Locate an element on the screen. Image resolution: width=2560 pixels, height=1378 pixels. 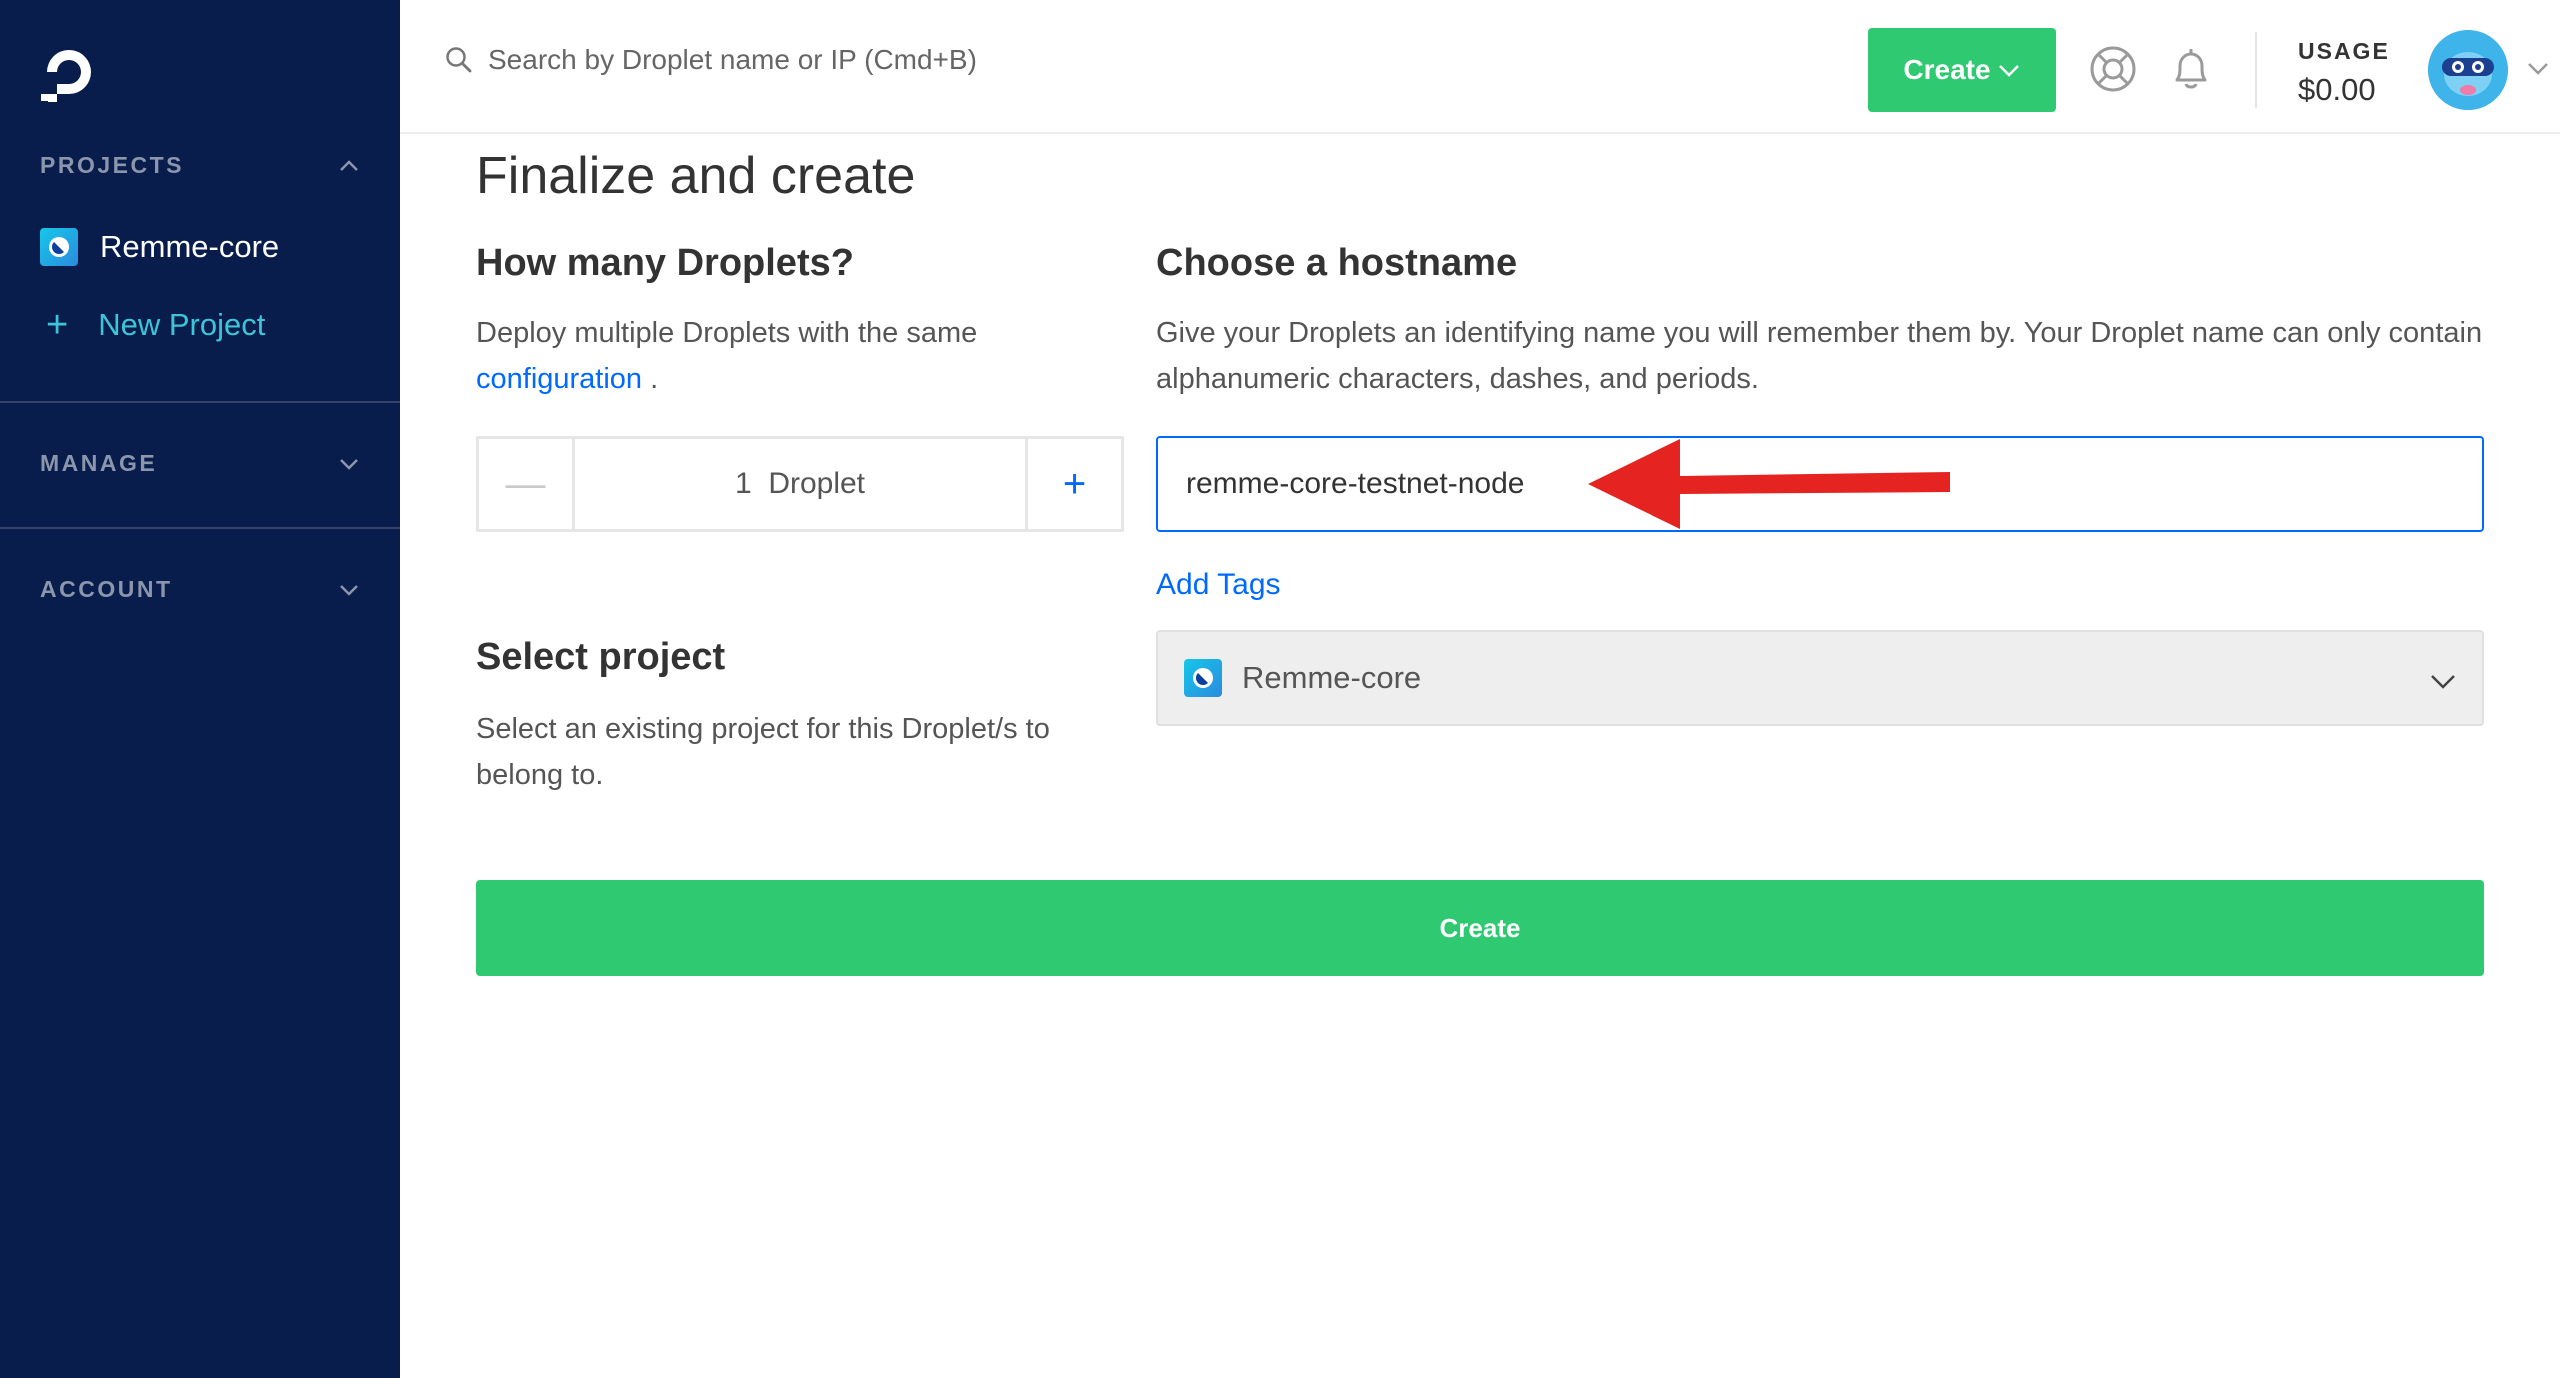
manage-label: MANAGE is located at coordinates (99, 463).